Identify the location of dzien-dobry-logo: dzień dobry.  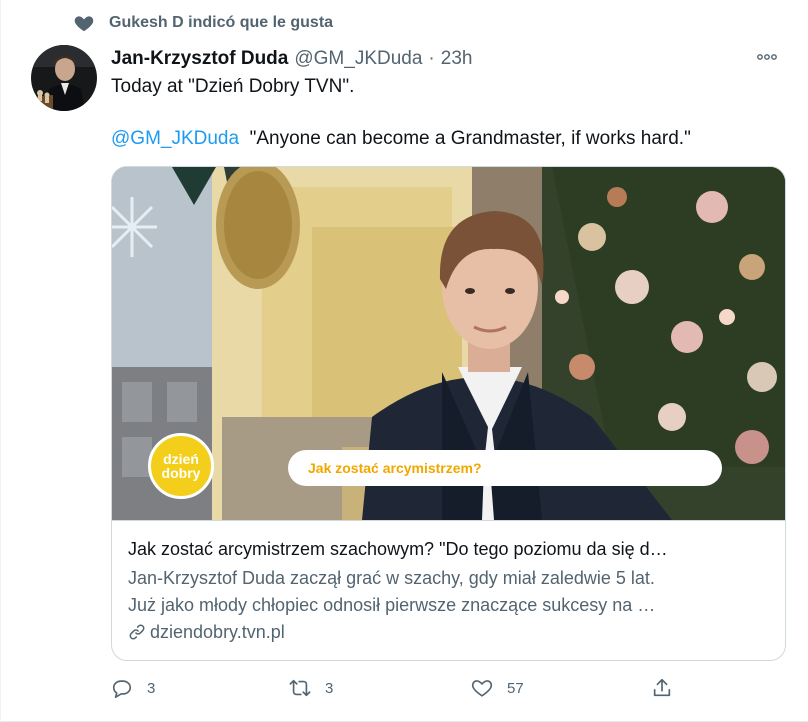
(181, 466).